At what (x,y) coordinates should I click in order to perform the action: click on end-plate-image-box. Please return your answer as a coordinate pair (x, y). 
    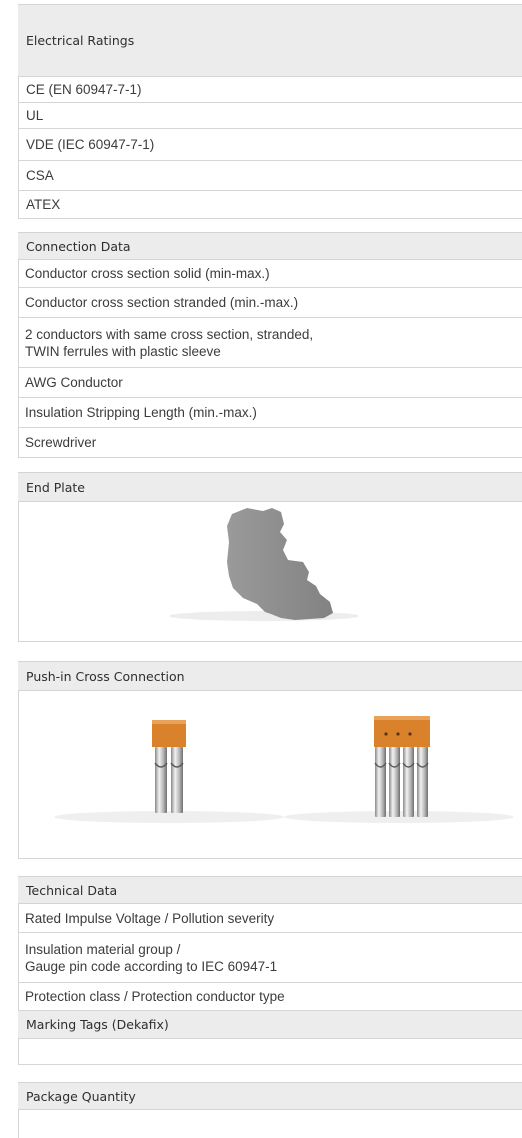
    Looking at the image, I should click on (270, 572).